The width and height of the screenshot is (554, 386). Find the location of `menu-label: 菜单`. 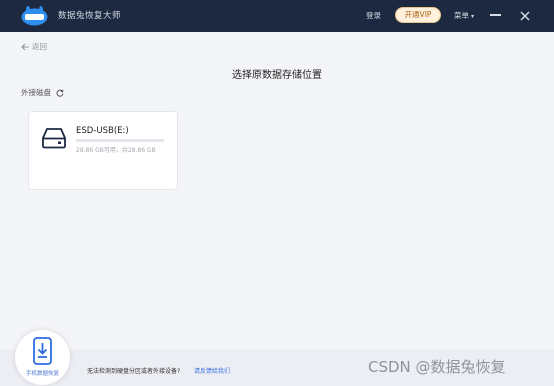

menu-label: 菜单 is located at coordinates (461, 15).